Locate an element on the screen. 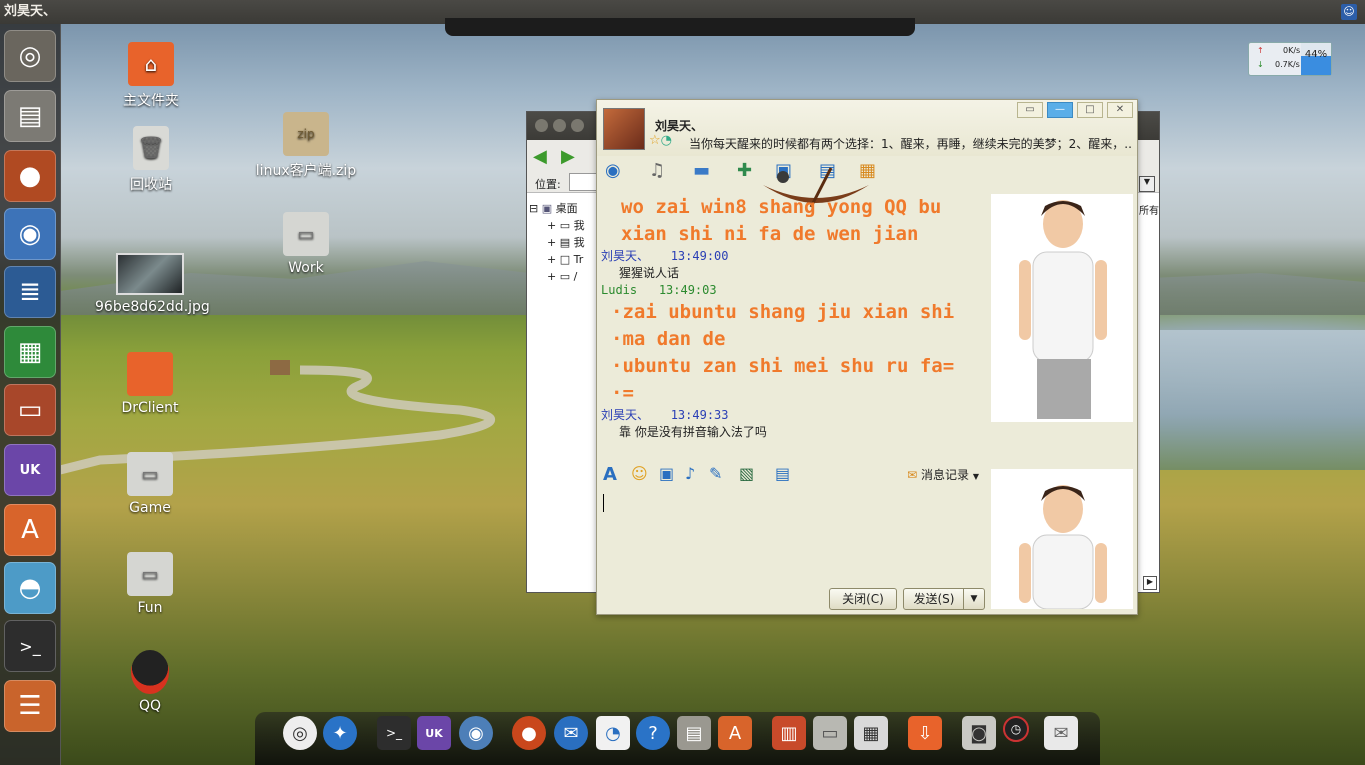  desktop-icon-home: ⌂ 主文件夹 is located at coordinates (151, 76).